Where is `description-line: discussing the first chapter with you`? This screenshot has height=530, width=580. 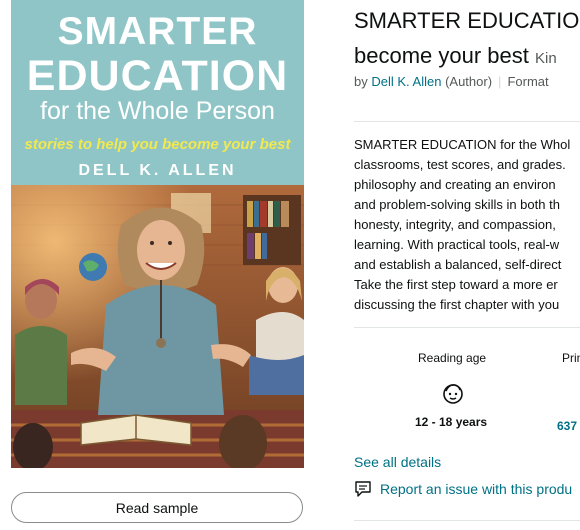 description-line: discussing the first chapter with you is located at coordinates (457, 304).